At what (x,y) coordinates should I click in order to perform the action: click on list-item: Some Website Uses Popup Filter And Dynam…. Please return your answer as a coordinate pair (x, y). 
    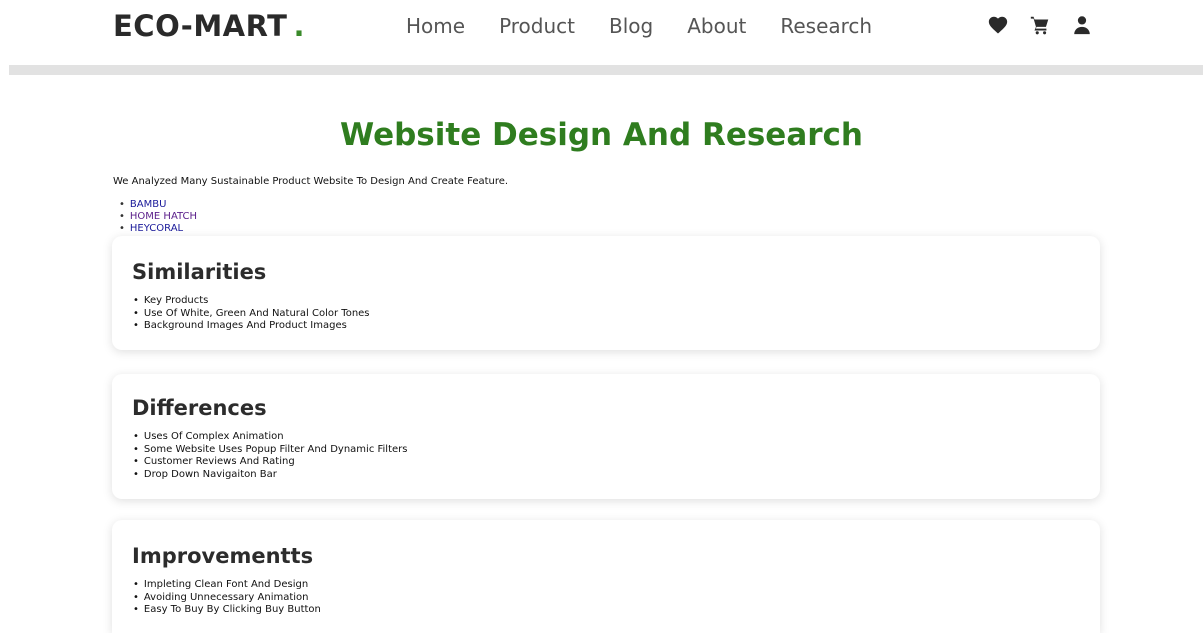
    Looking at the image, I should click on (270, 450).